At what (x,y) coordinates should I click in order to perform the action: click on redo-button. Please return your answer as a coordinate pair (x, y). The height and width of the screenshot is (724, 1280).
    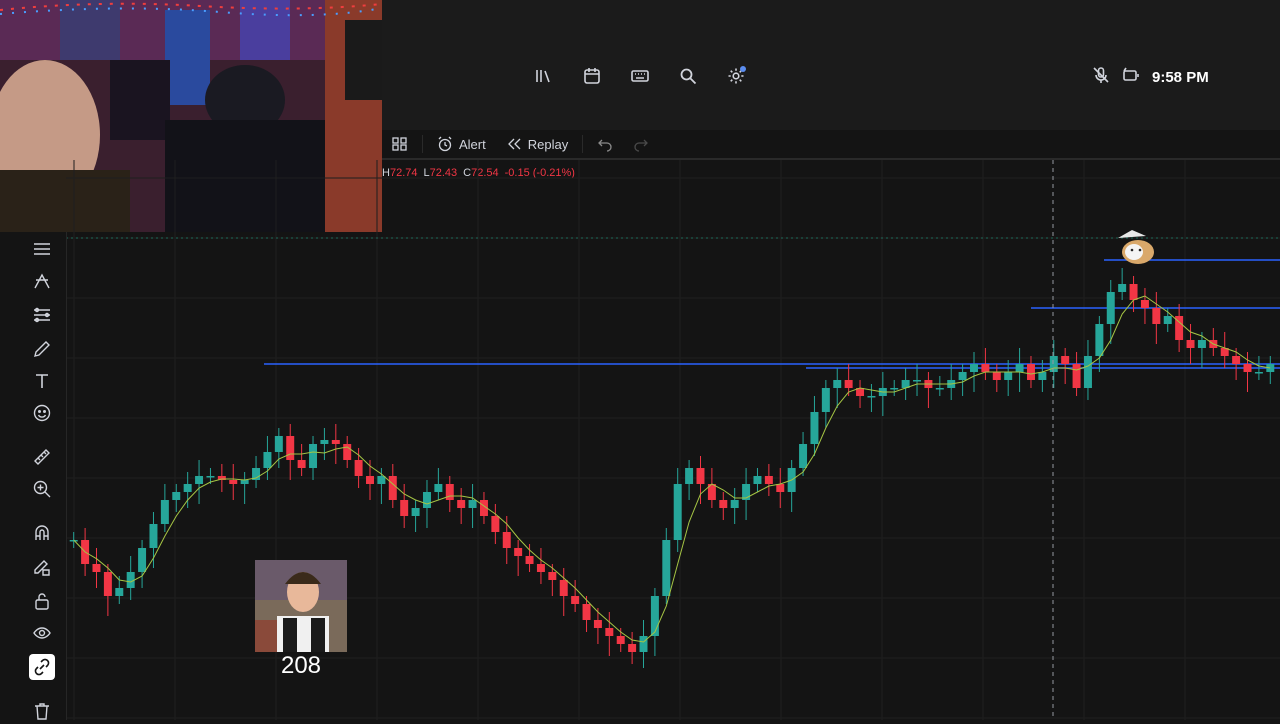
    Looking at the image, I should click on (641, 144).